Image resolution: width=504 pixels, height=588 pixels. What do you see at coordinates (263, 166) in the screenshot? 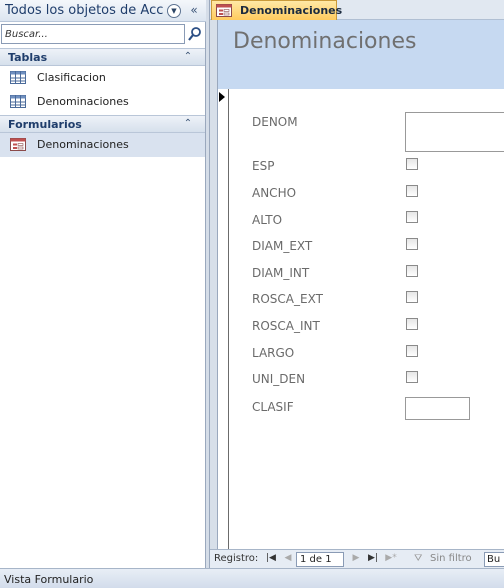
I see `field-label-esp: ESP` at bounding box center [263, 166].